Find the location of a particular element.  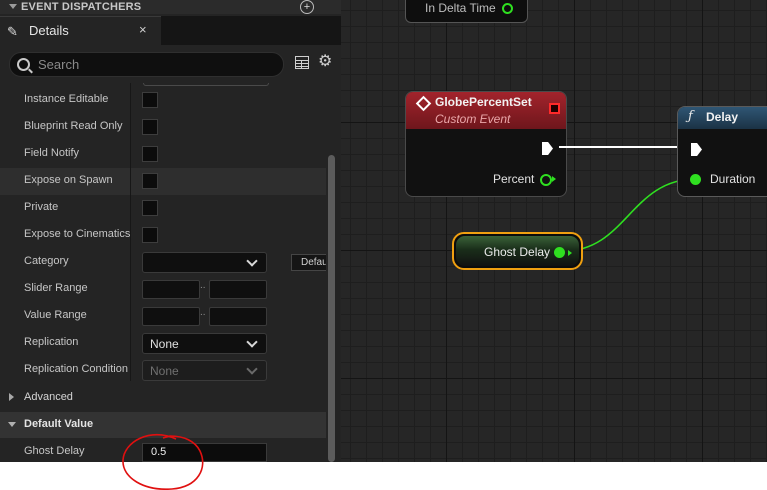

property-row-ghost-delay: Ghost Delay 0.5 is located at coordinates (163, 450).